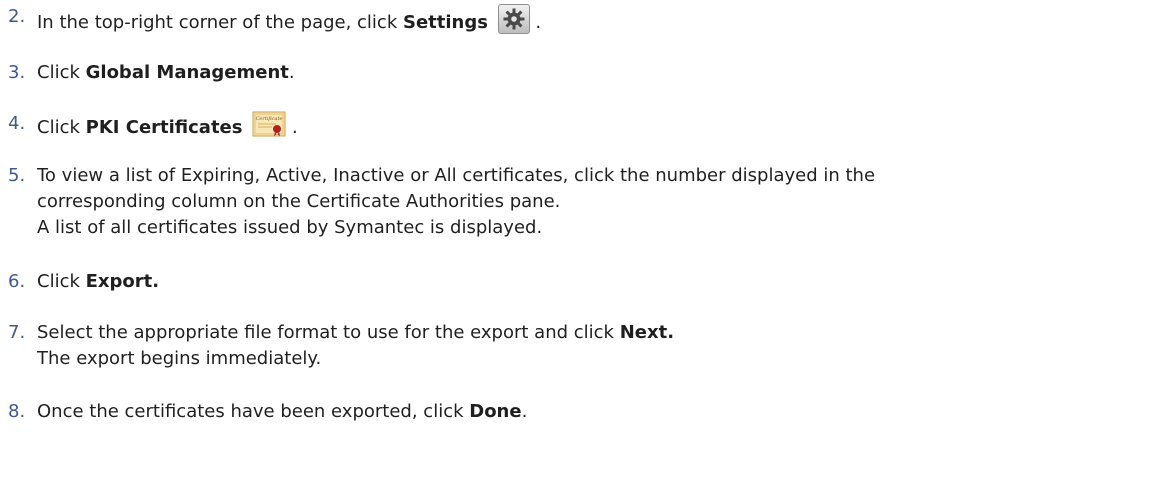 This screenshot has height=487, width=1155. I want to click on export-label: Export., so click(122, 281).